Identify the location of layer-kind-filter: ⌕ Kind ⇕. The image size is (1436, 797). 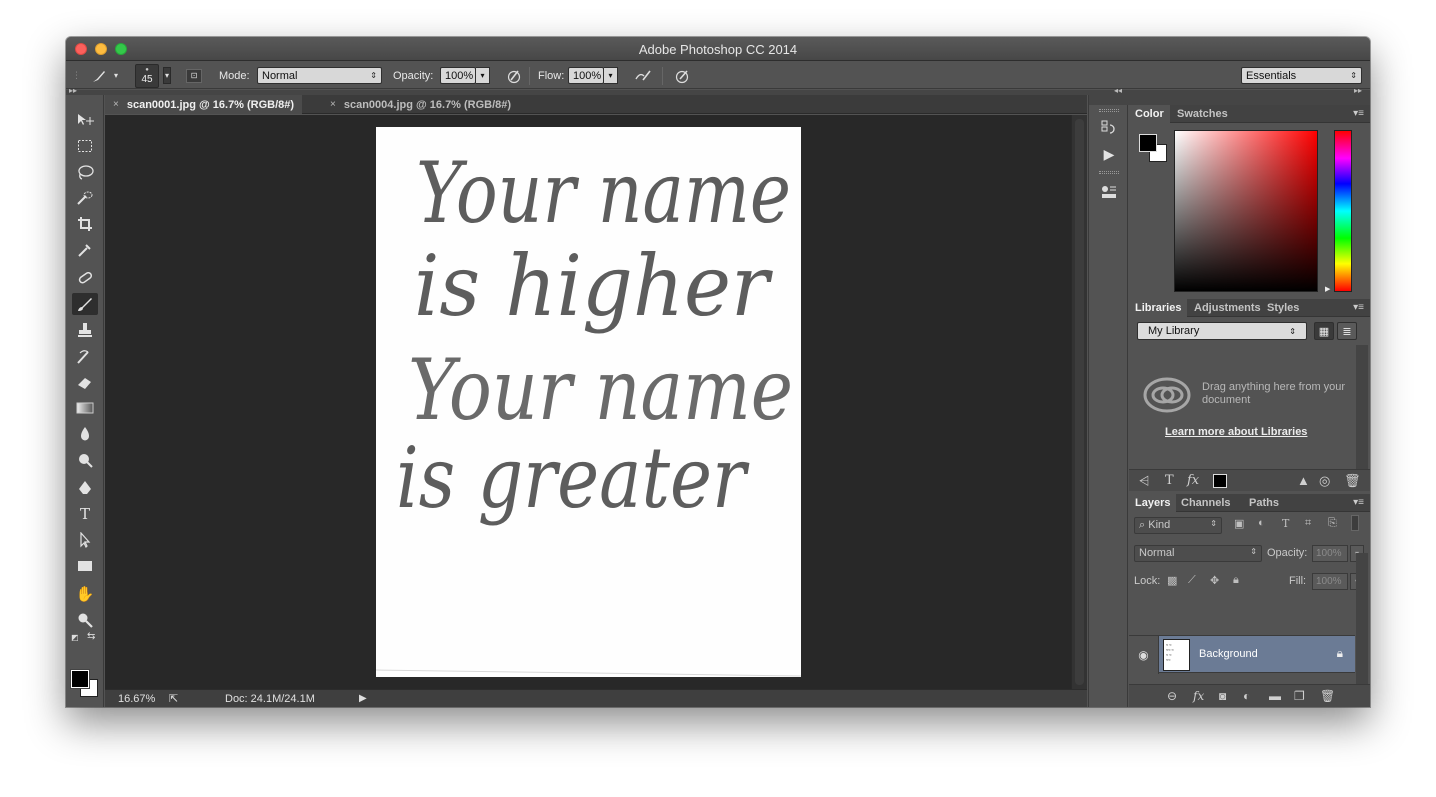
(1178, 525).